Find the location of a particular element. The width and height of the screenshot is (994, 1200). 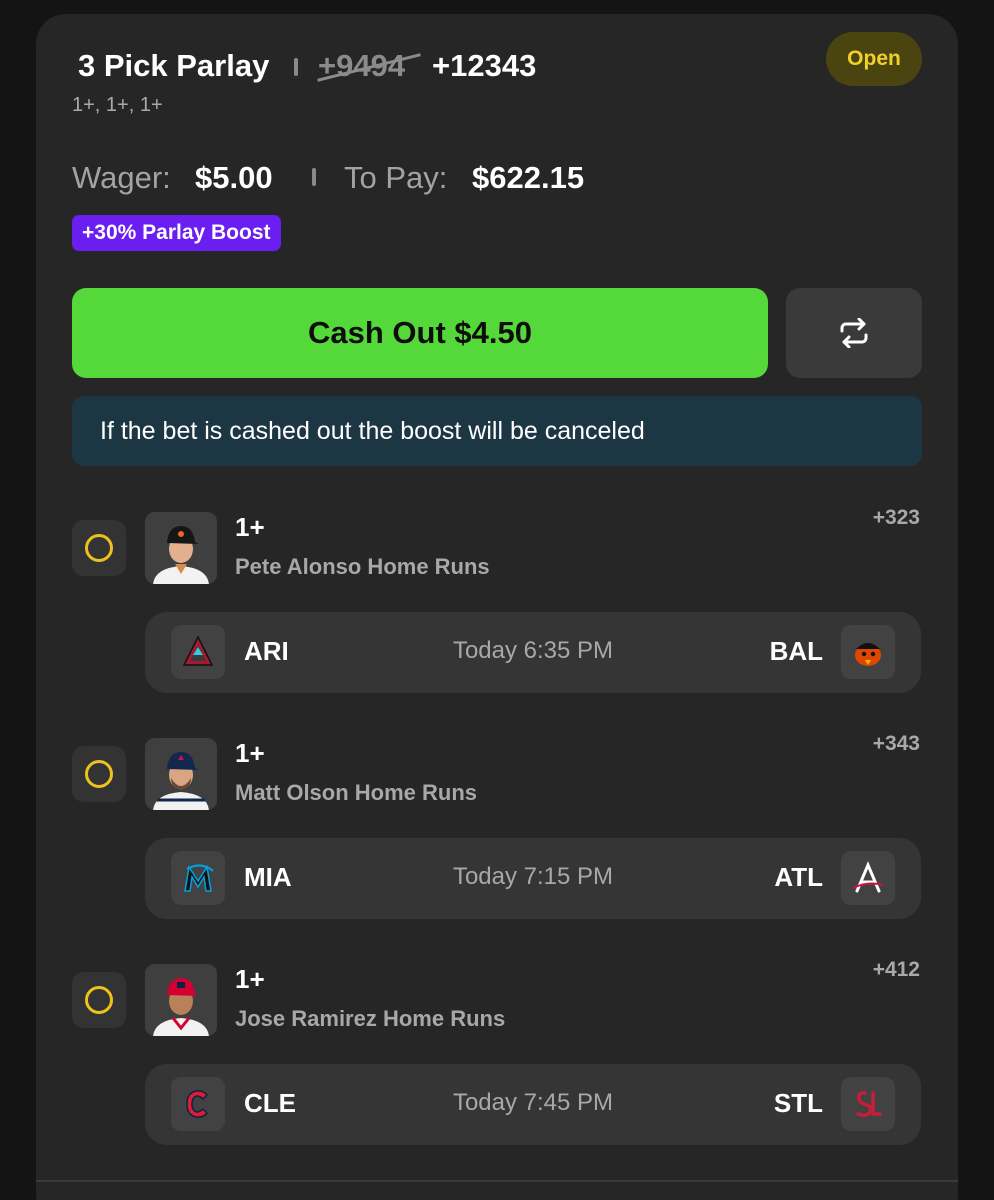

cash-out-button: Cash Out $4.50 is located at coordinates (420, 333).